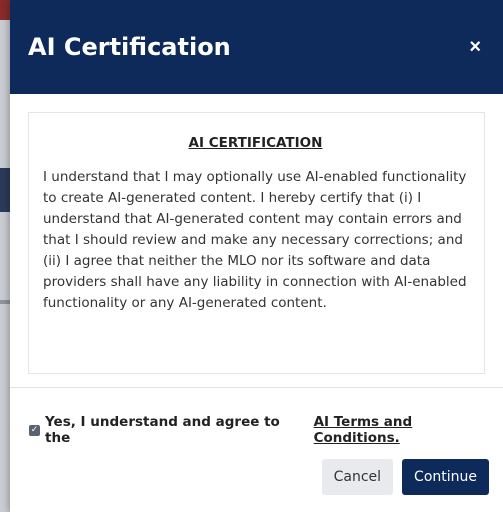 The image size is (503, 512). What do you see at coordinates (408, 430) in the screenshot?
I see `ai-terms-link: AI Terms and Conditions.` at bounding box center [408, 430].